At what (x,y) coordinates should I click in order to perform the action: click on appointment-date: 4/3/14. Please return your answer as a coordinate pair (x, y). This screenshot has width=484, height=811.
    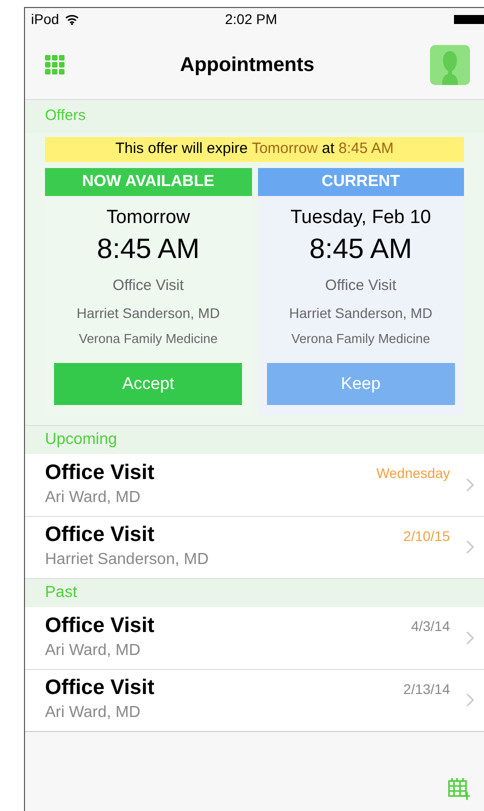
    Looking at the image, I should click on (430, 626).